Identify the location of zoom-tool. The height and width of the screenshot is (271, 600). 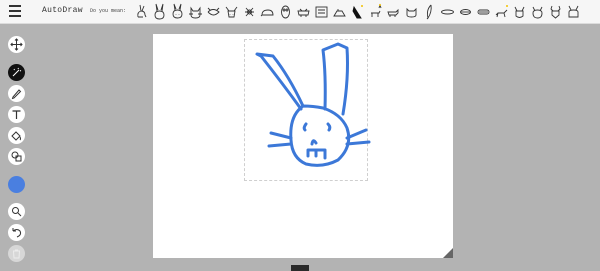
(16, 211).